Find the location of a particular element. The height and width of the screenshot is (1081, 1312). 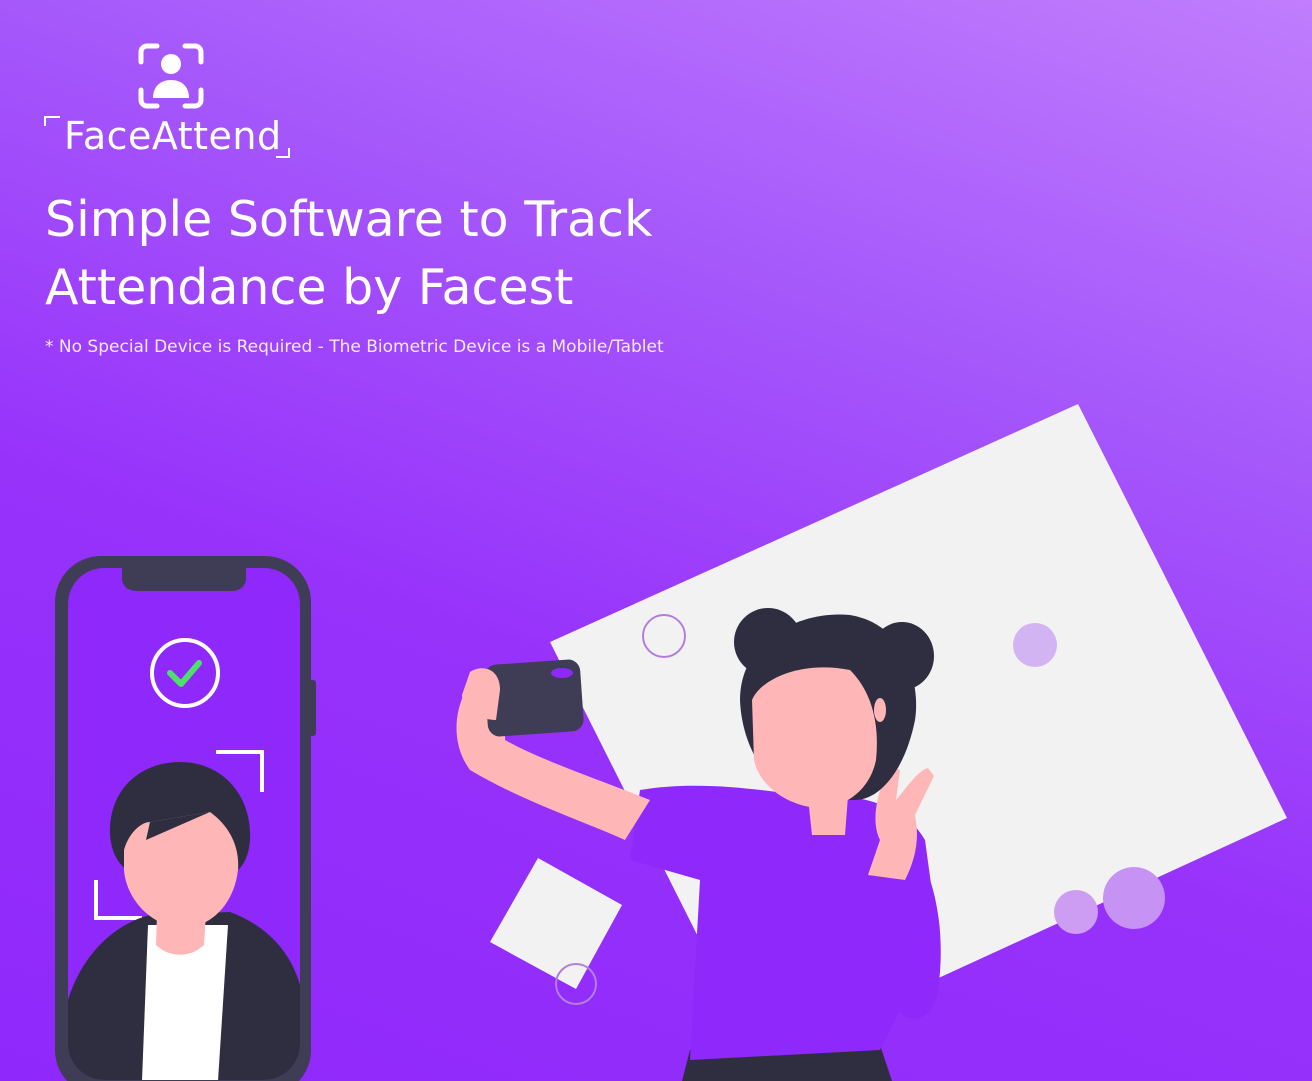

mobile-device is located at coordinates (185, 818).